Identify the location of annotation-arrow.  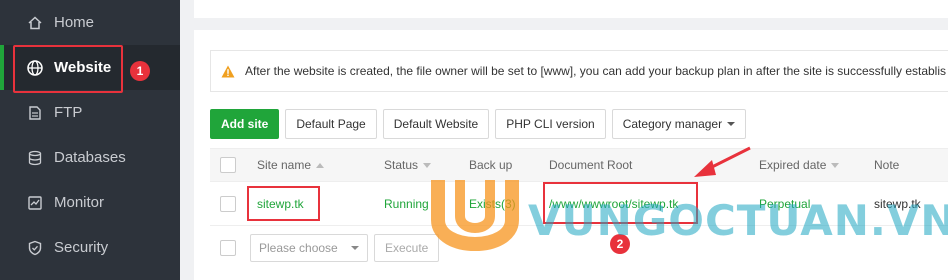
(722, 161).